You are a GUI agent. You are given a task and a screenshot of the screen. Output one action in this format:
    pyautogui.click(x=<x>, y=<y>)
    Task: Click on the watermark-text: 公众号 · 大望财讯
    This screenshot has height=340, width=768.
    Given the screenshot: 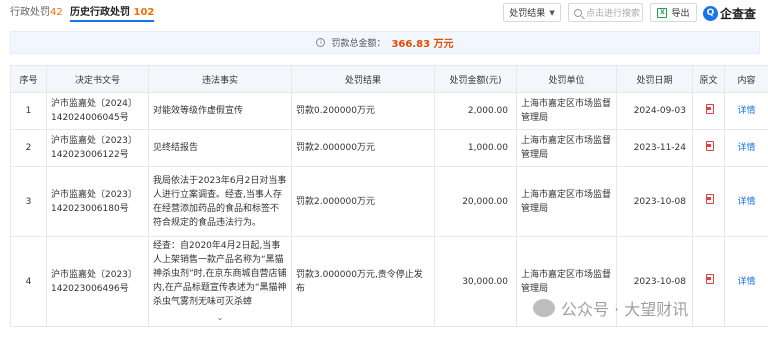 What is the action you would take?
    pyautogui.click(x=625, y=309)
    